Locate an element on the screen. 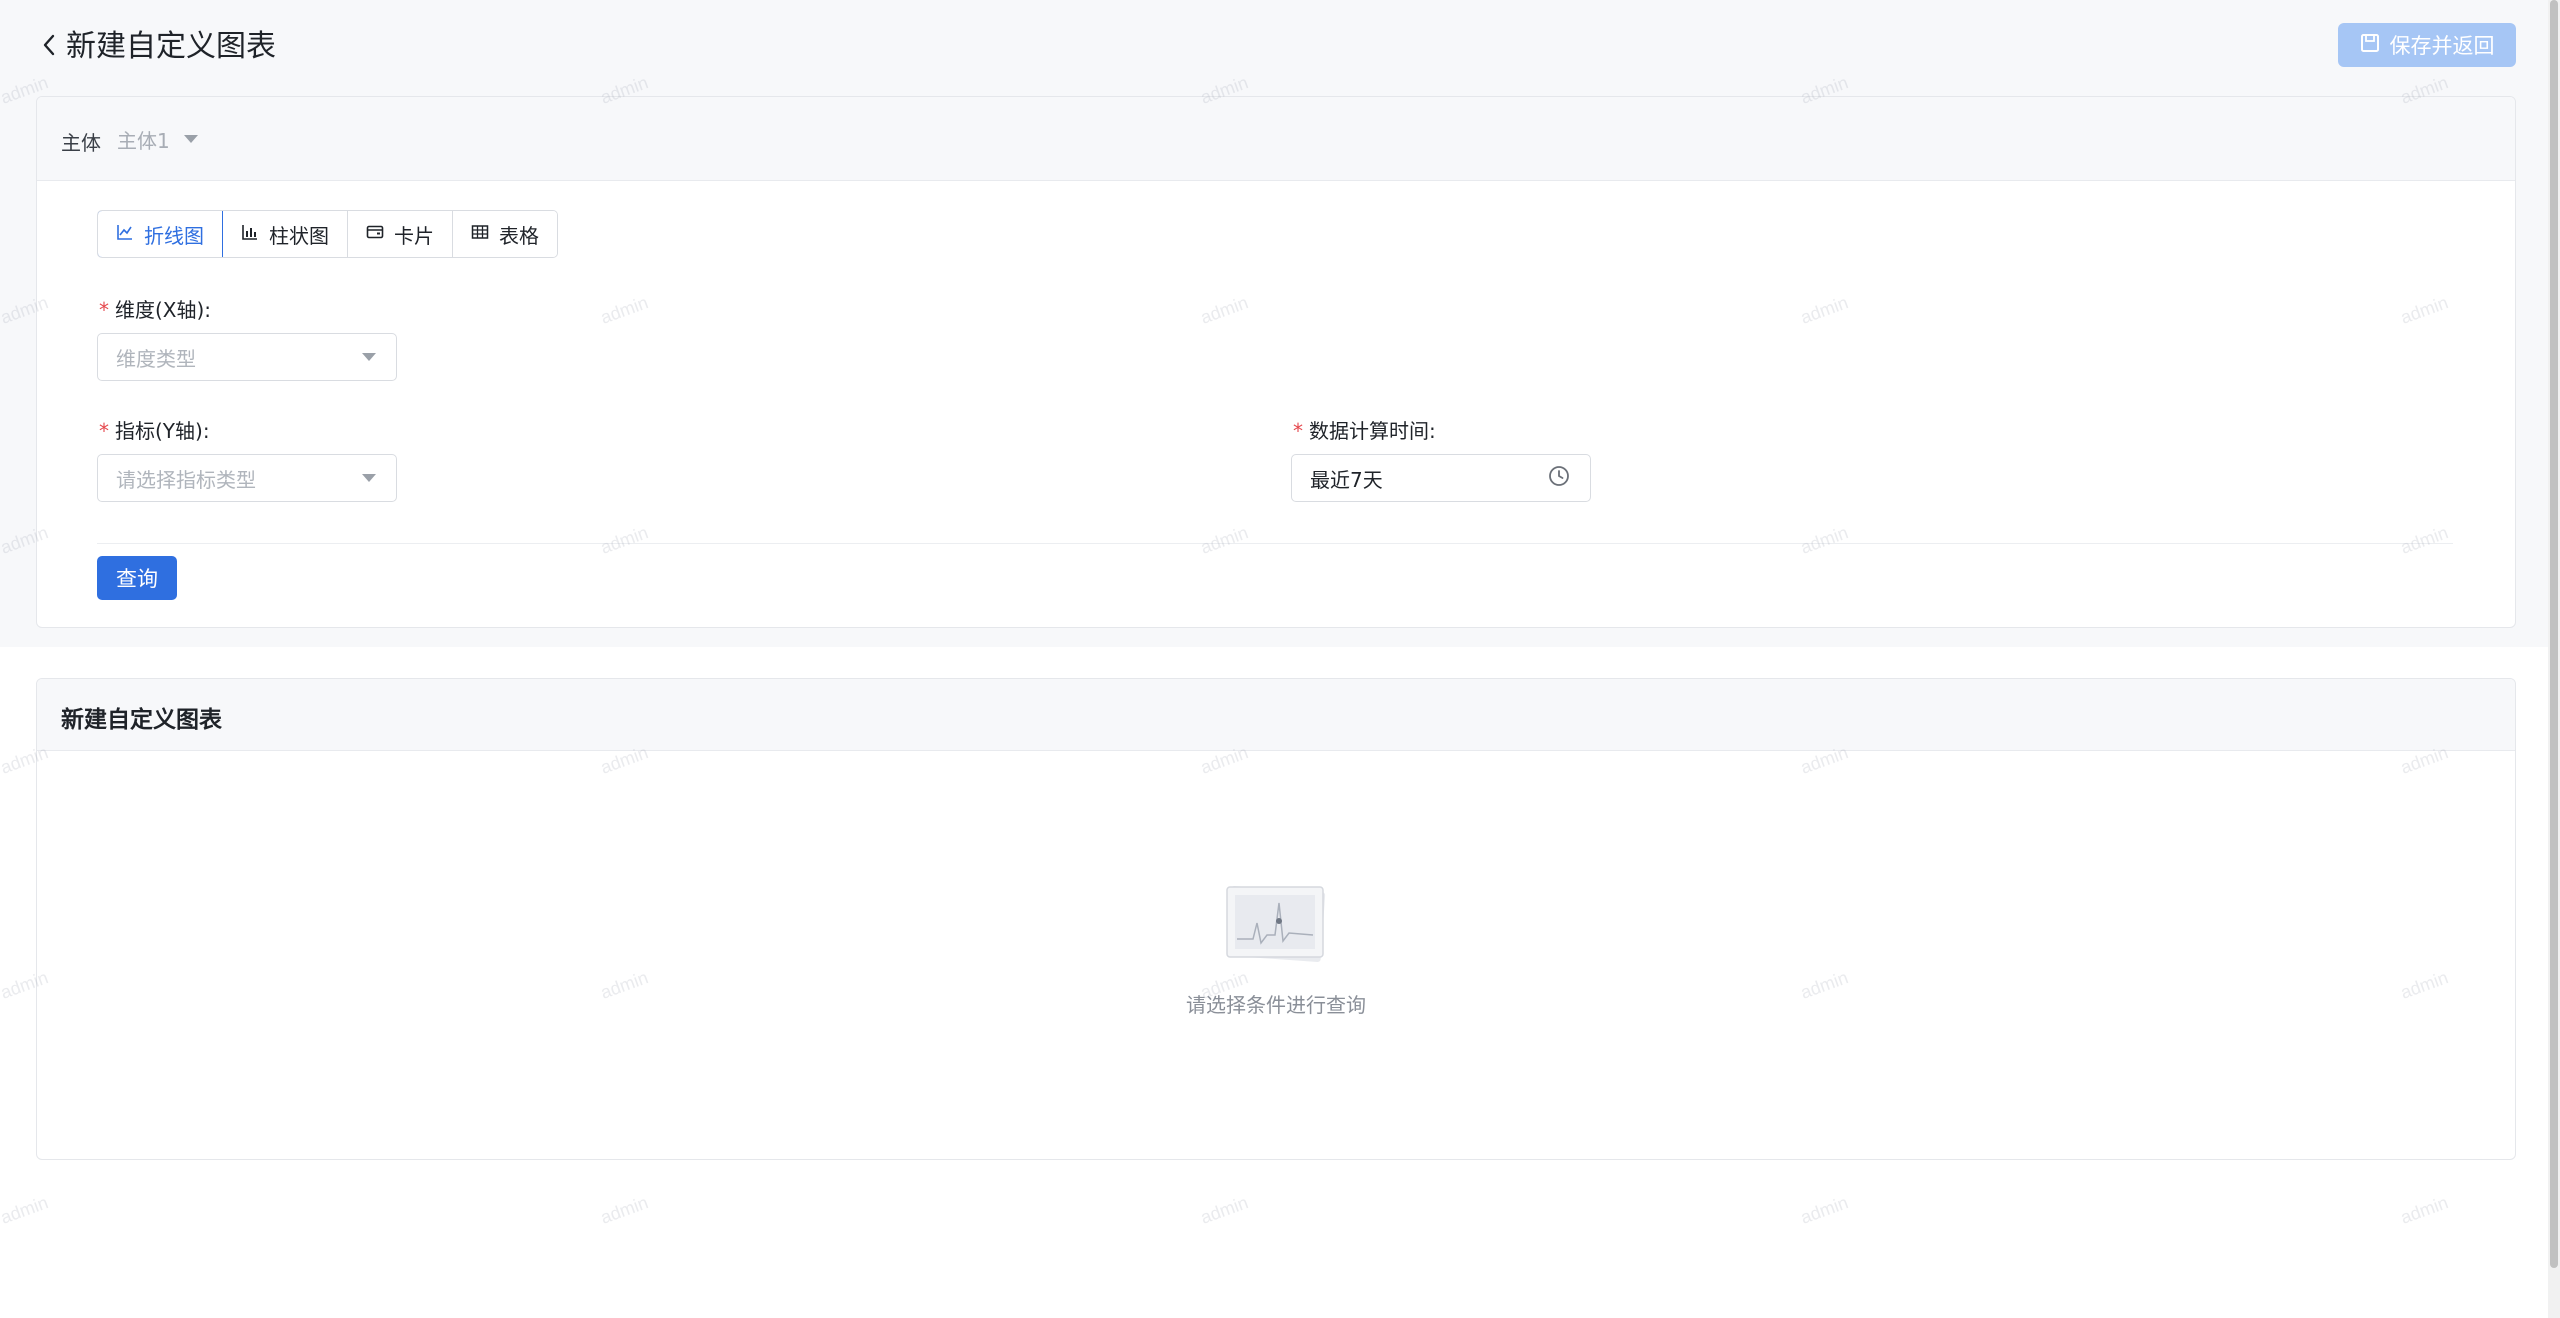 The width and height of the screenshot is (2560, 1318). chart-type-label: 卡片 is located at coordinates (414, 235).